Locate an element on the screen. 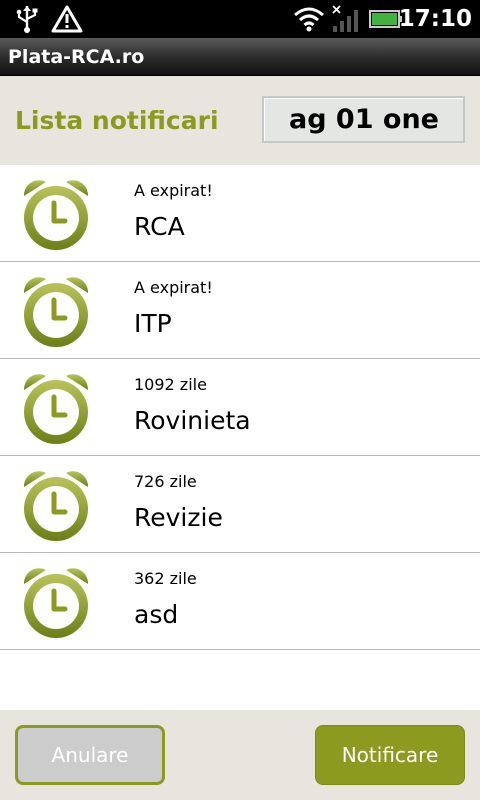 This screenshot has height=800, width=480. signal-icon is located at coordinates (346, 19).